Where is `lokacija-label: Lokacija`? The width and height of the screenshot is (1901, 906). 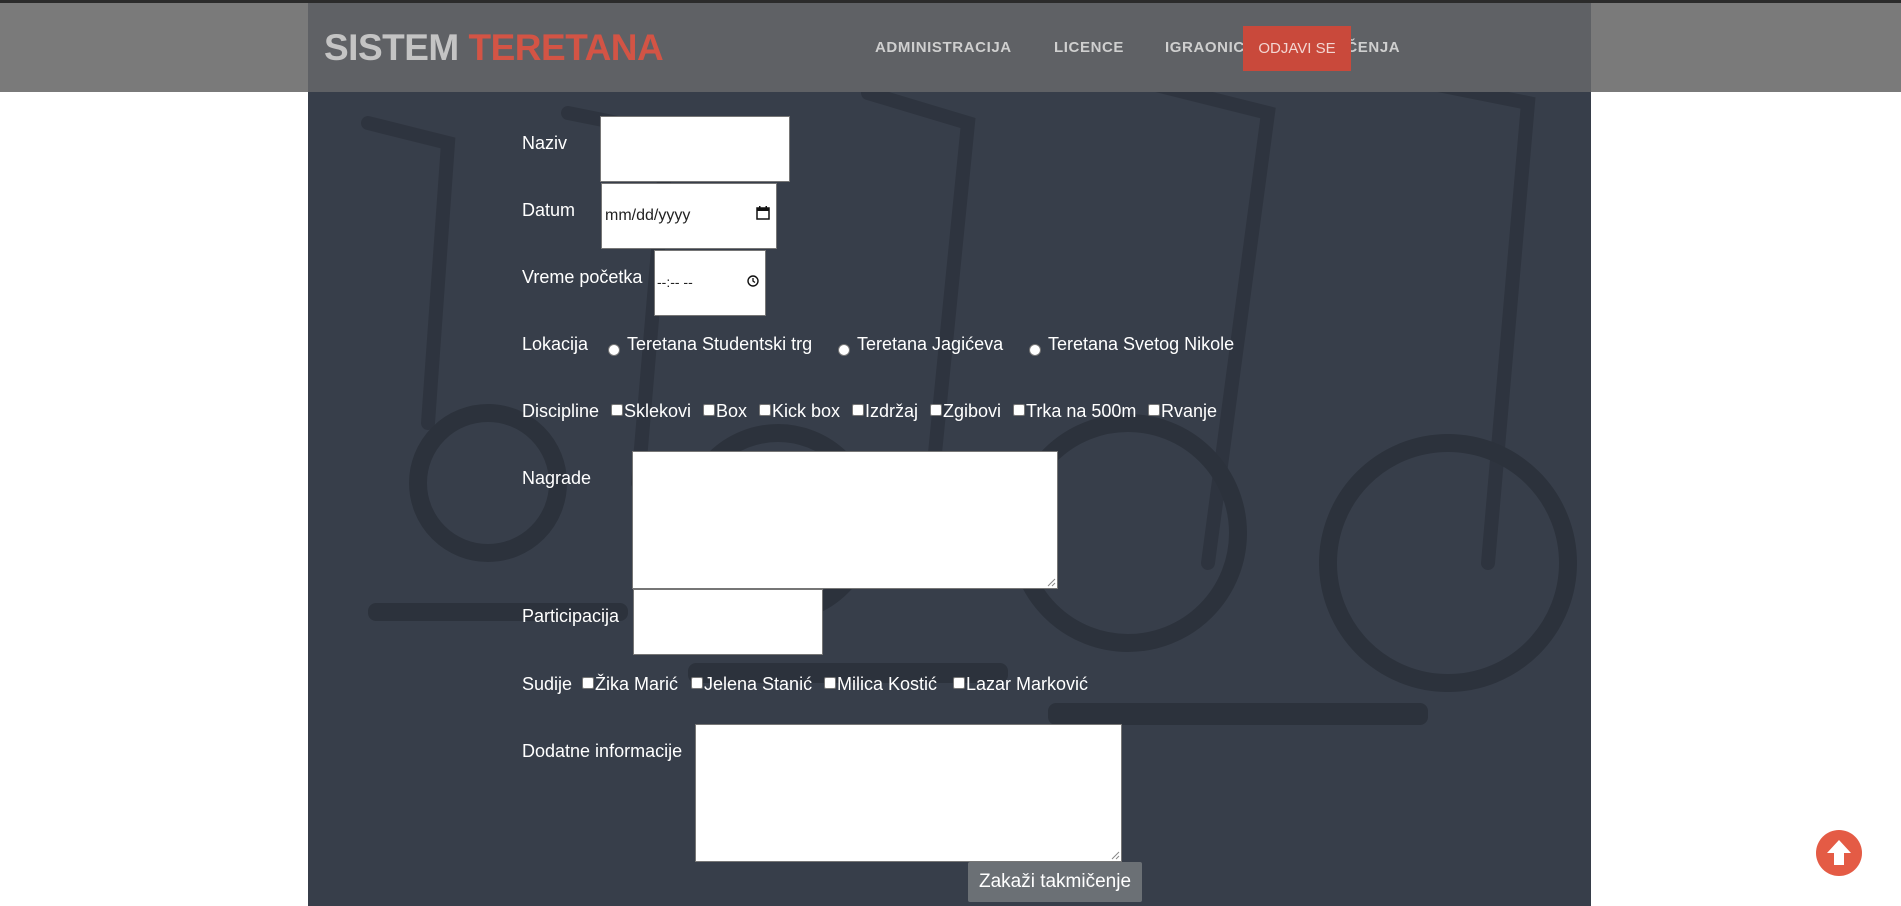
lokacija-label: Lokacija is located at coordinates (555, 344).